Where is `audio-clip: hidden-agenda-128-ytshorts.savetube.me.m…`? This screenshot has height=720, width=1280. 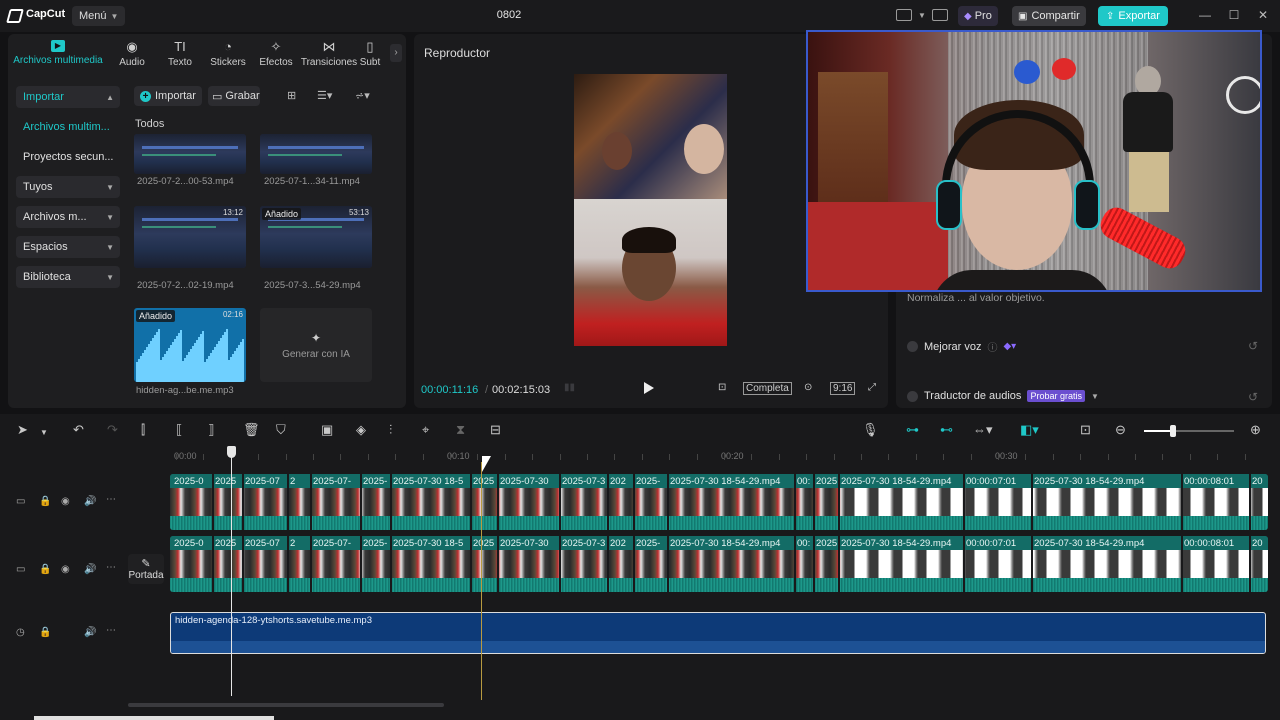 audio-clip: hidden-agenda-128-ytshorts.savetube.me.m… is located at coordinates (718, 633).